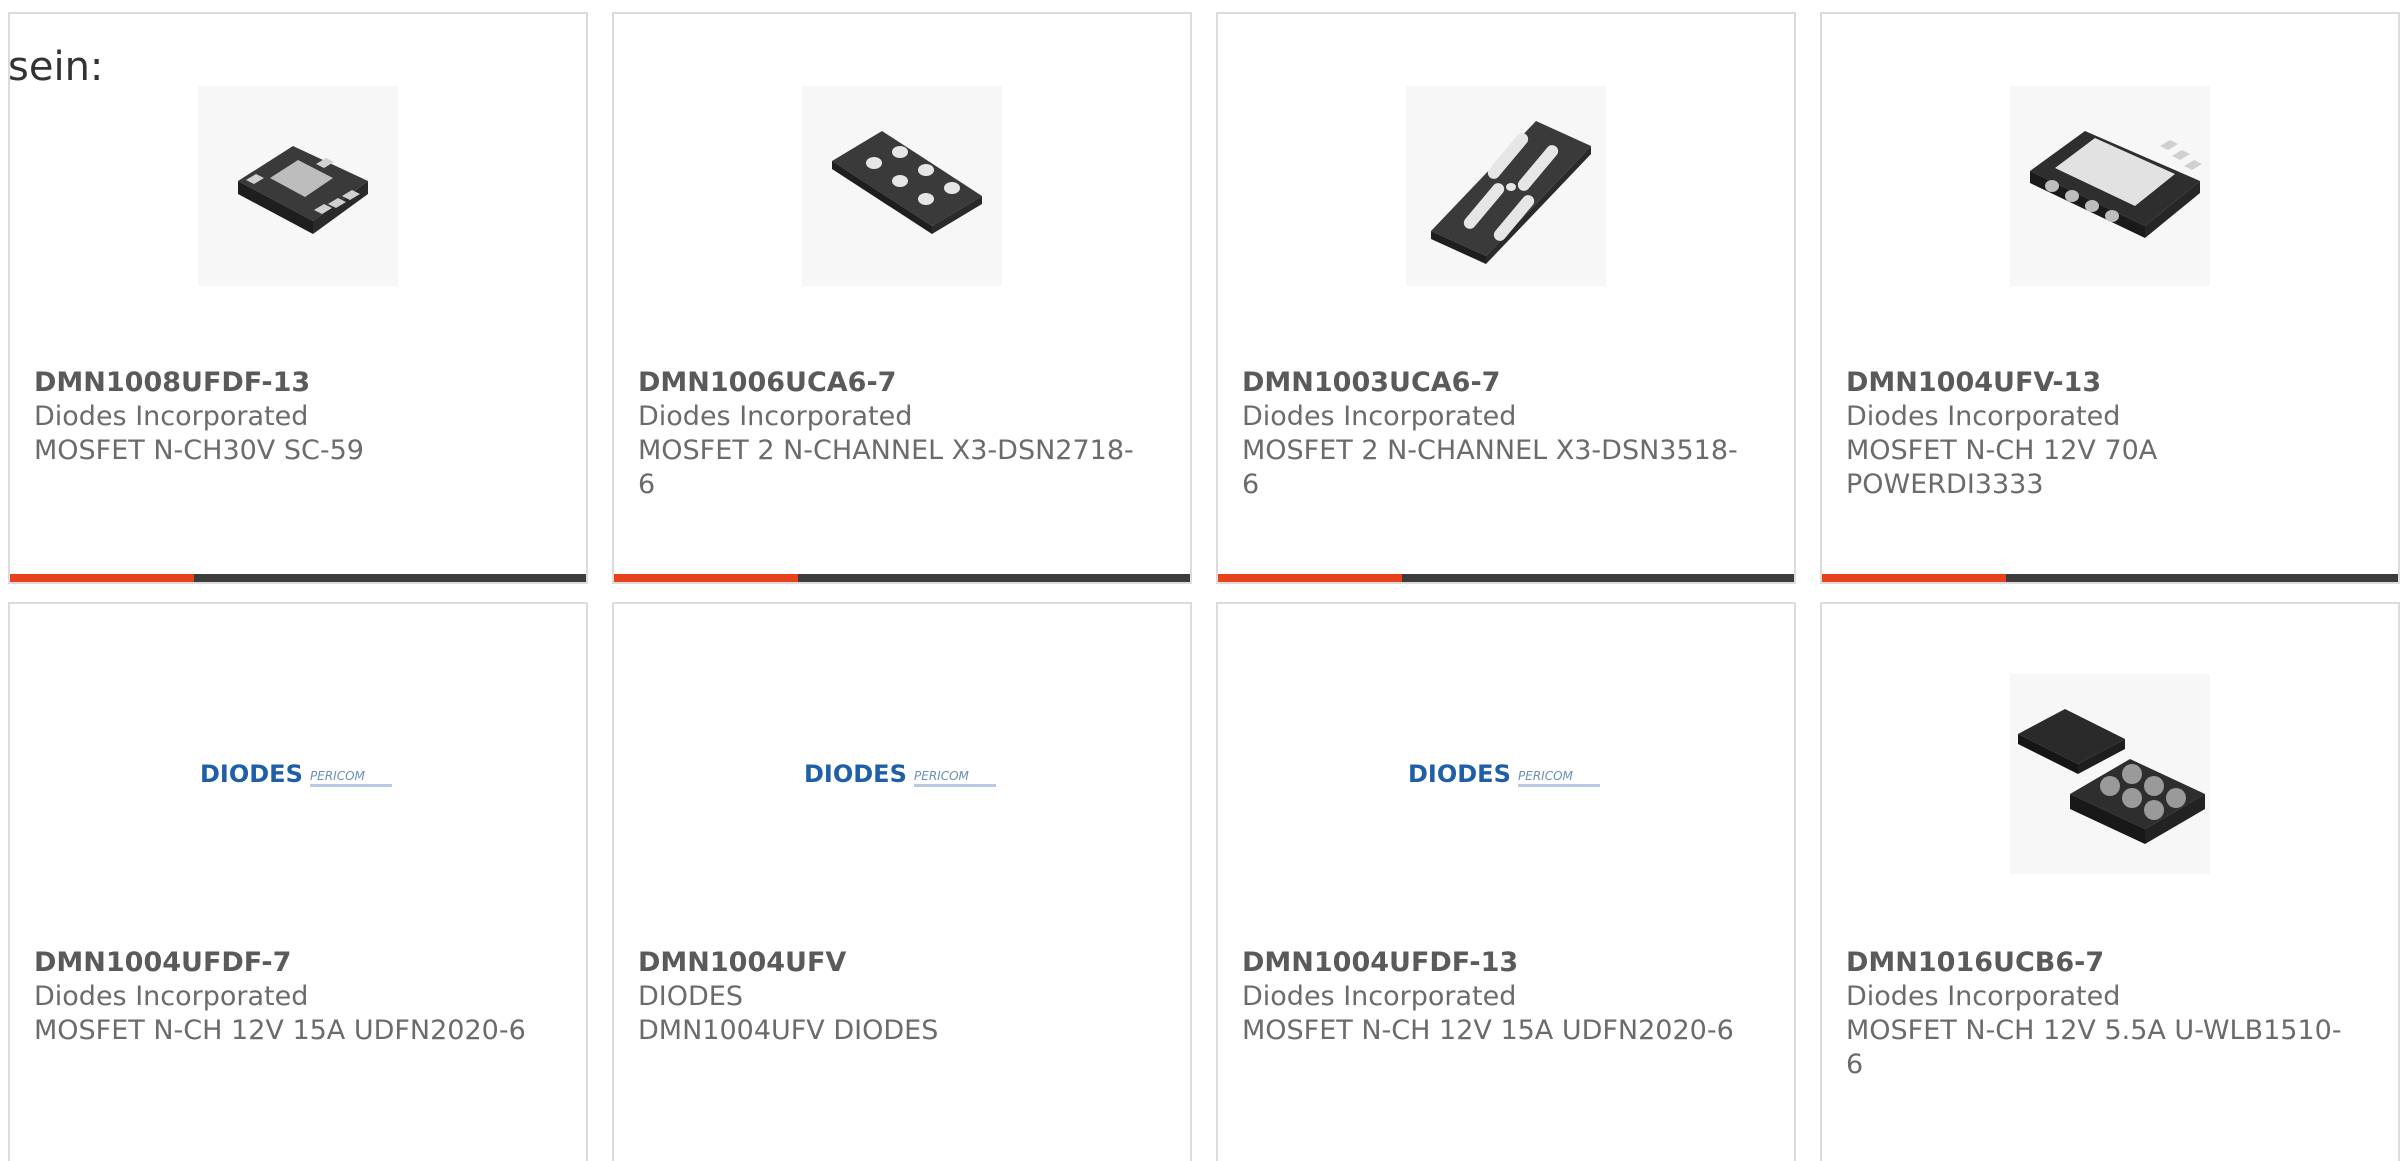  What do you see at coordinates (2102, 963) in the screenshot?
I see `part-number: DMN1016UCB6-7` at bounding box center [2102, 963].